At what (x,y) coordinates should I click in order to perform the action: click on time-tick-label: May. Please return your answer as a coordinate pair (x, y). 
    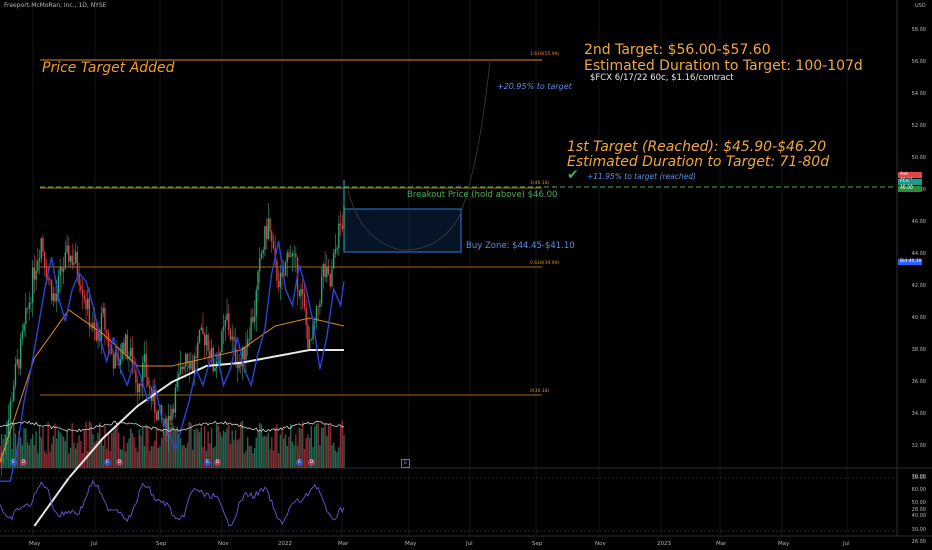
    Looking at the image, I should click on (411, 544).